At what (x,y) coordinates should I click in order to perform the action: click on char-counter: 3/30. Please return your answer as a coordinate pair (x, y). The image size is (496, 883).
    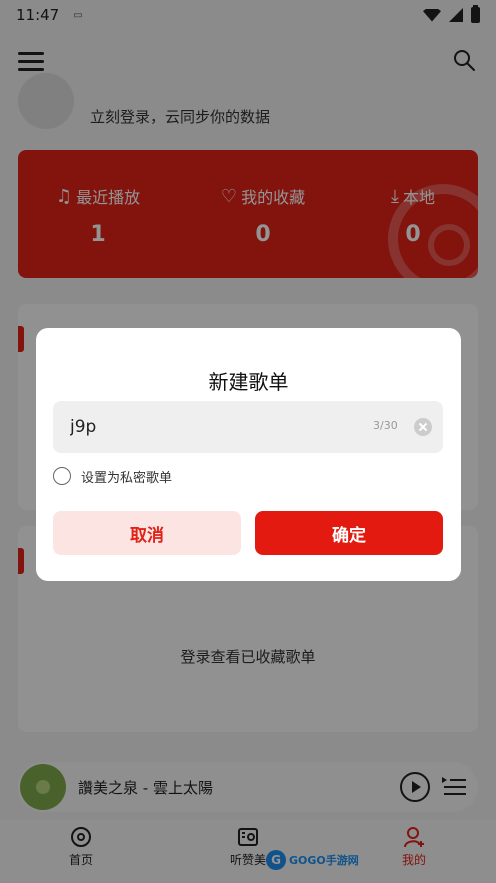
    Looking at the image, I should click on (385, 425).